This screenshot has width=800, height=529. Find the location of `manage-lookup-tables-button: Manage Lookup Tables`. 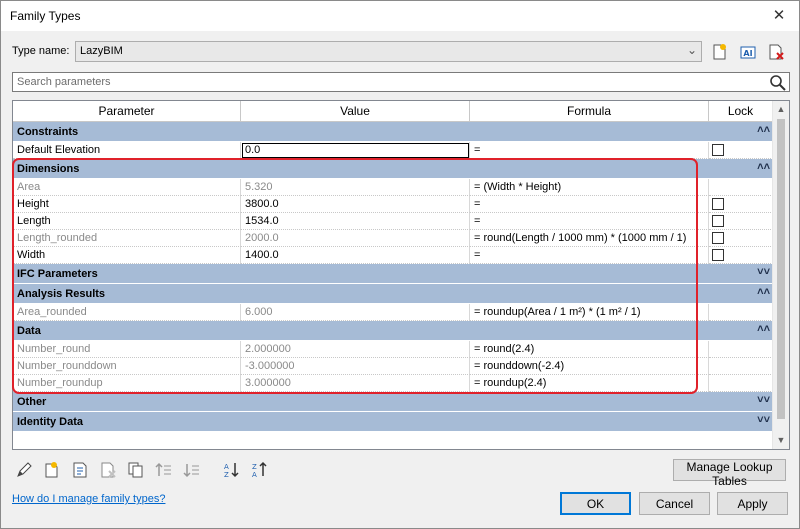

manage-lookup-tables-button: Manage Lookup Tables is located at coordinates (729, 473).